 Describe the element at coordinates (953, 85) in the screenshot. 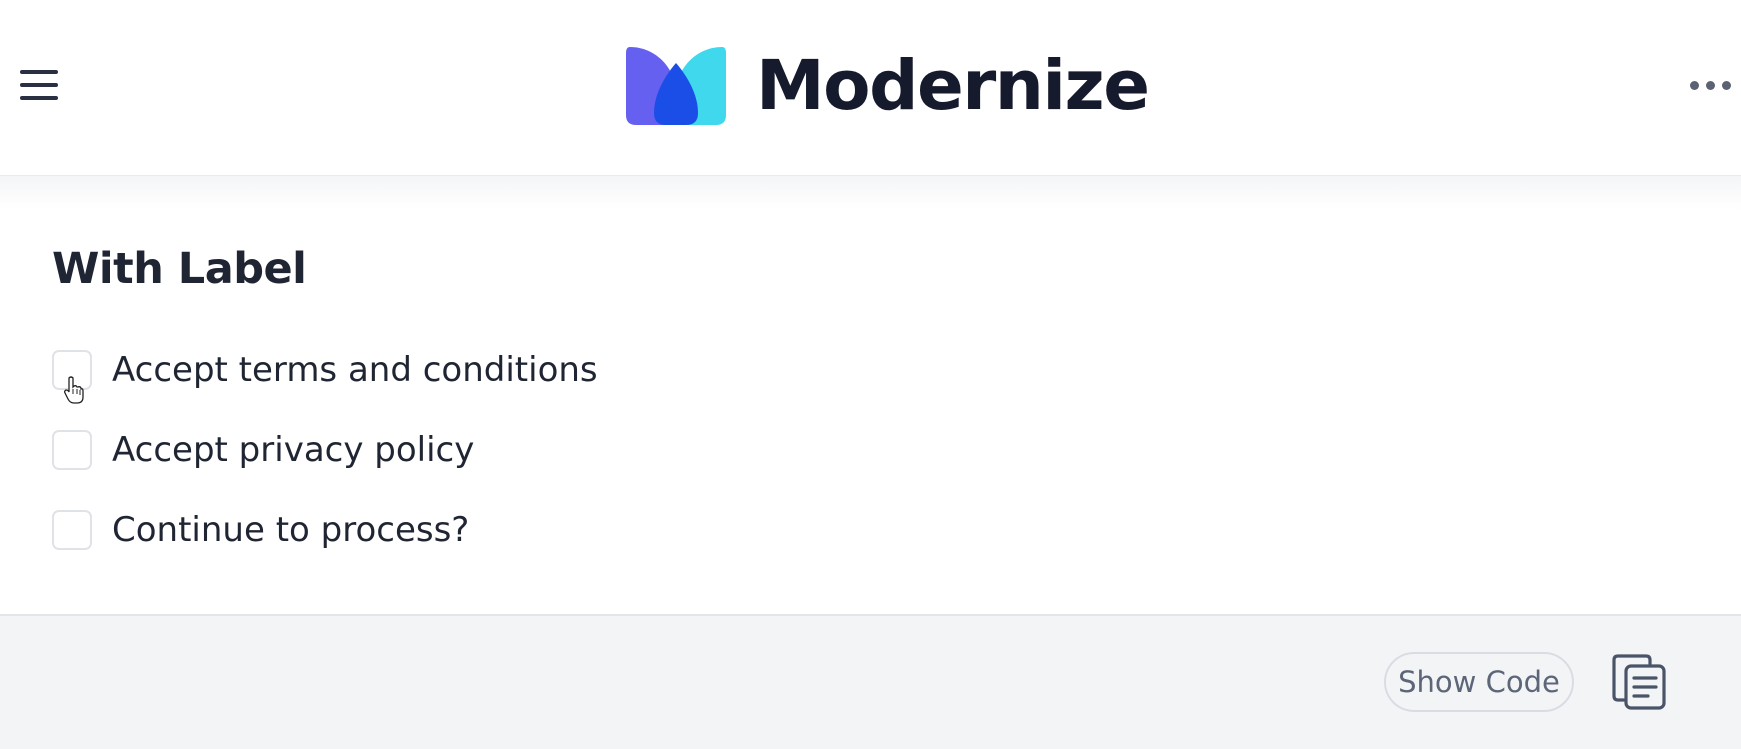

I see `brand-name: Modernize` at that location.